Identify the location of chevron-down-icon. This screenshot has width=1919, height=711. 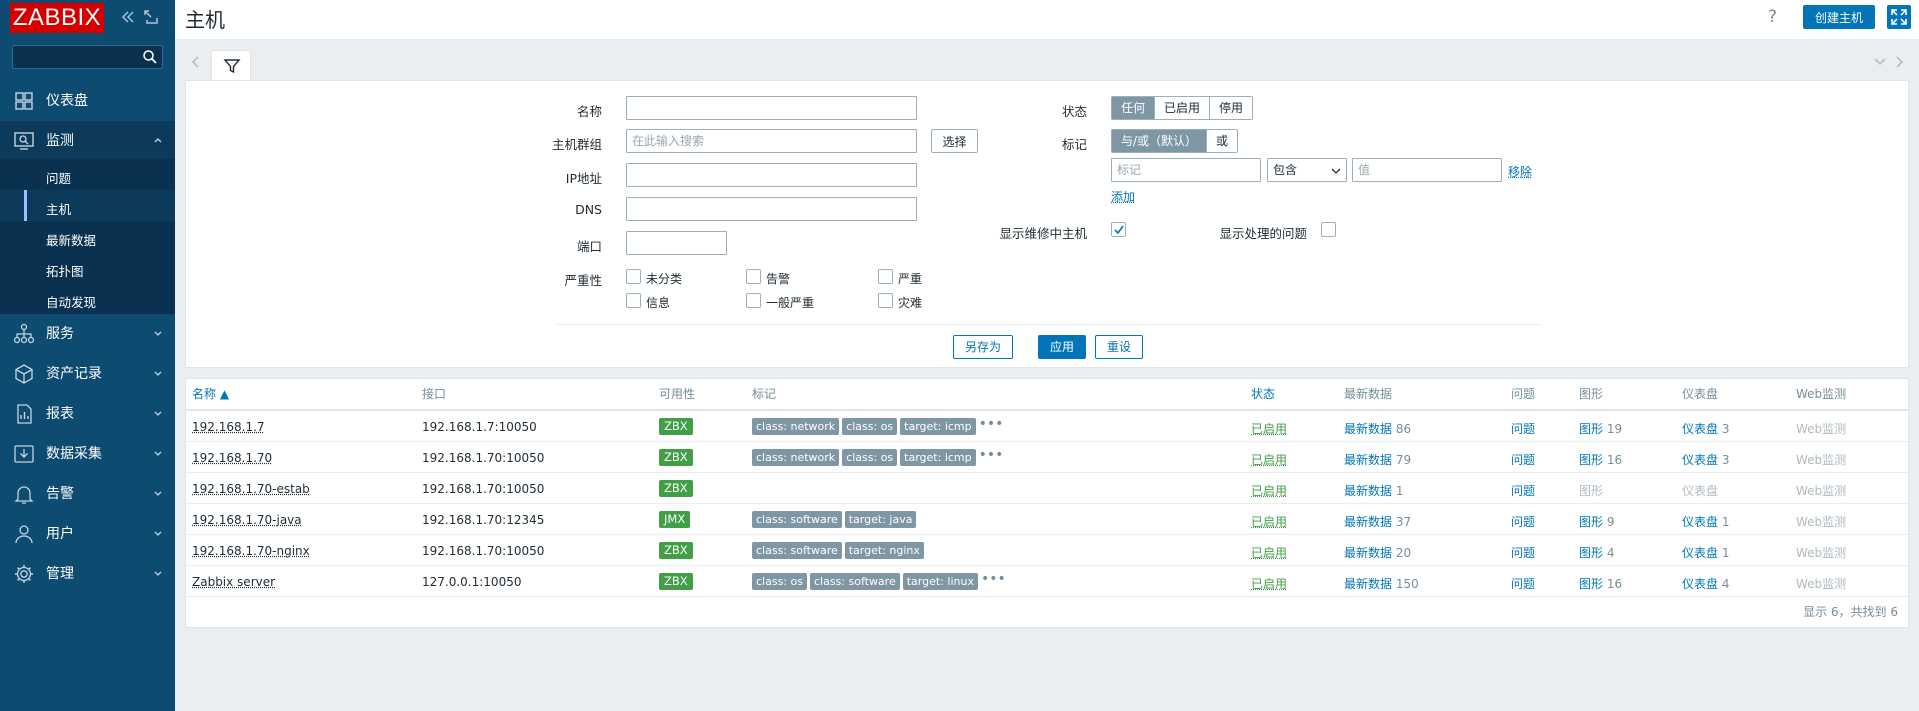
(1880, 62).